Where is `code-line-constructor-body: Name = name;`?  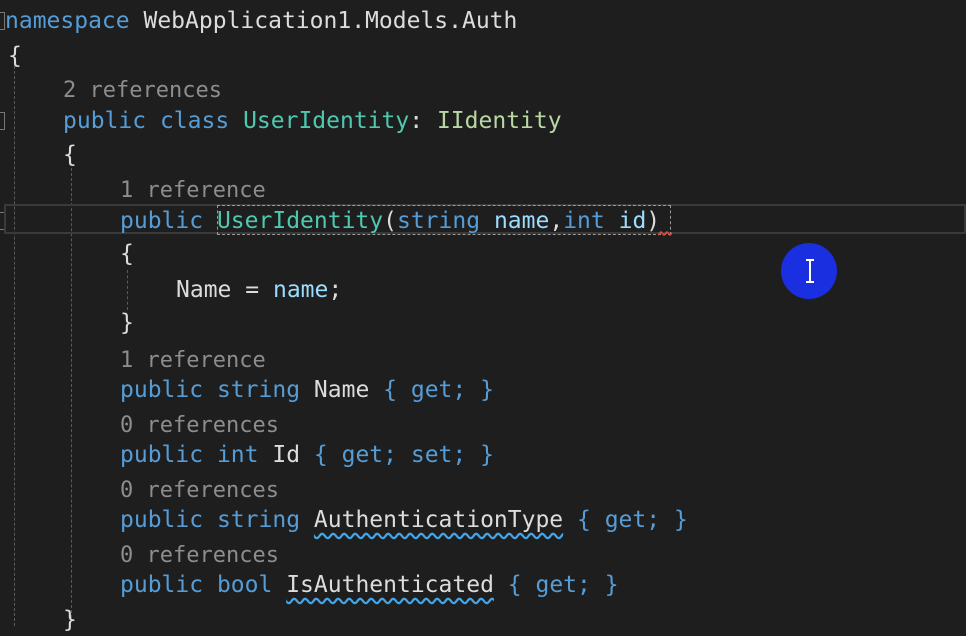
code-line-constructor-body: Name = name; is located at coordinates (259, 290).